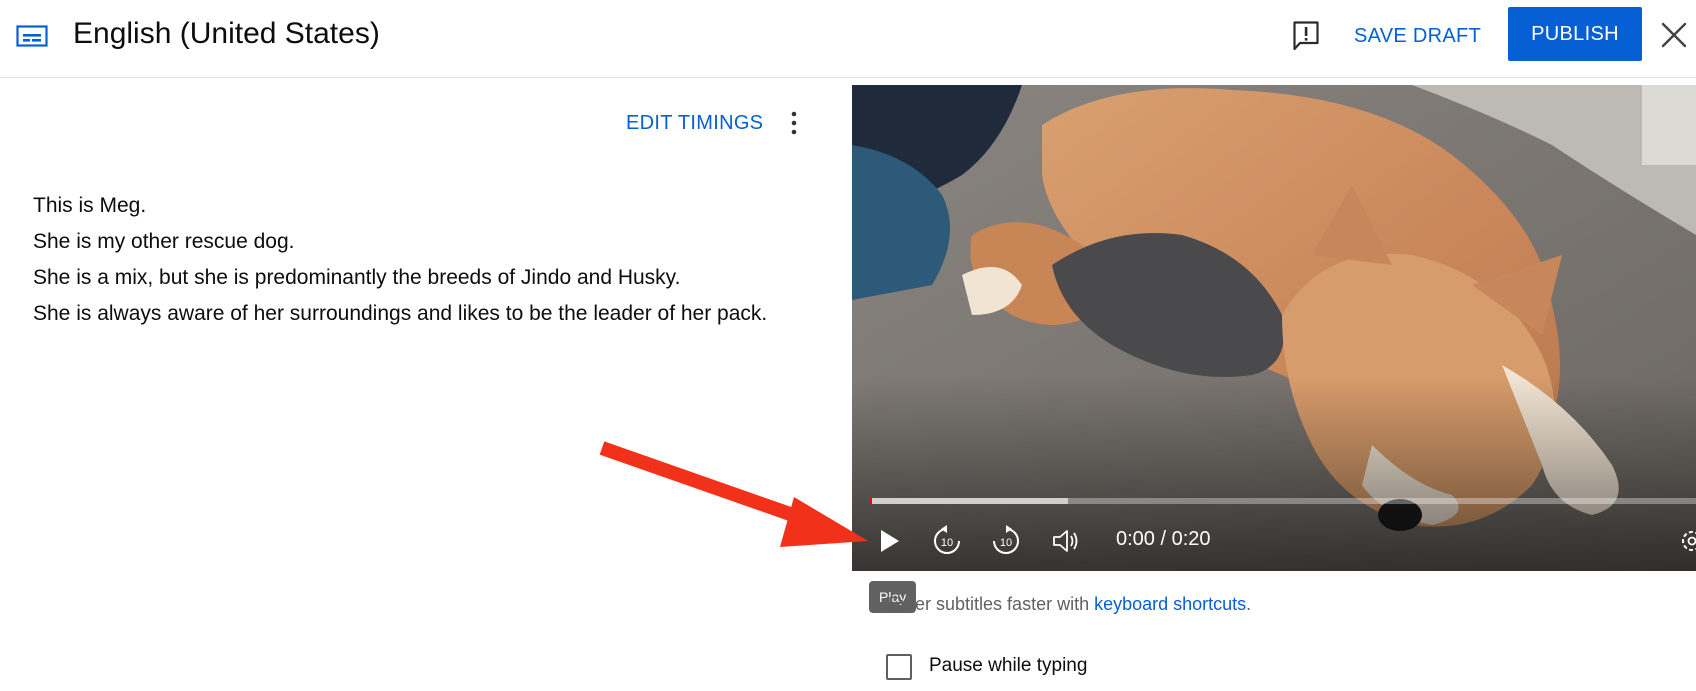 Image resolution: width=1696 pixels, height=691 pixels. What do you see at coordinates (899, 667) in the screenshot?
I see `pause-while-typing-checkbox` at bounding box center [899, 667].